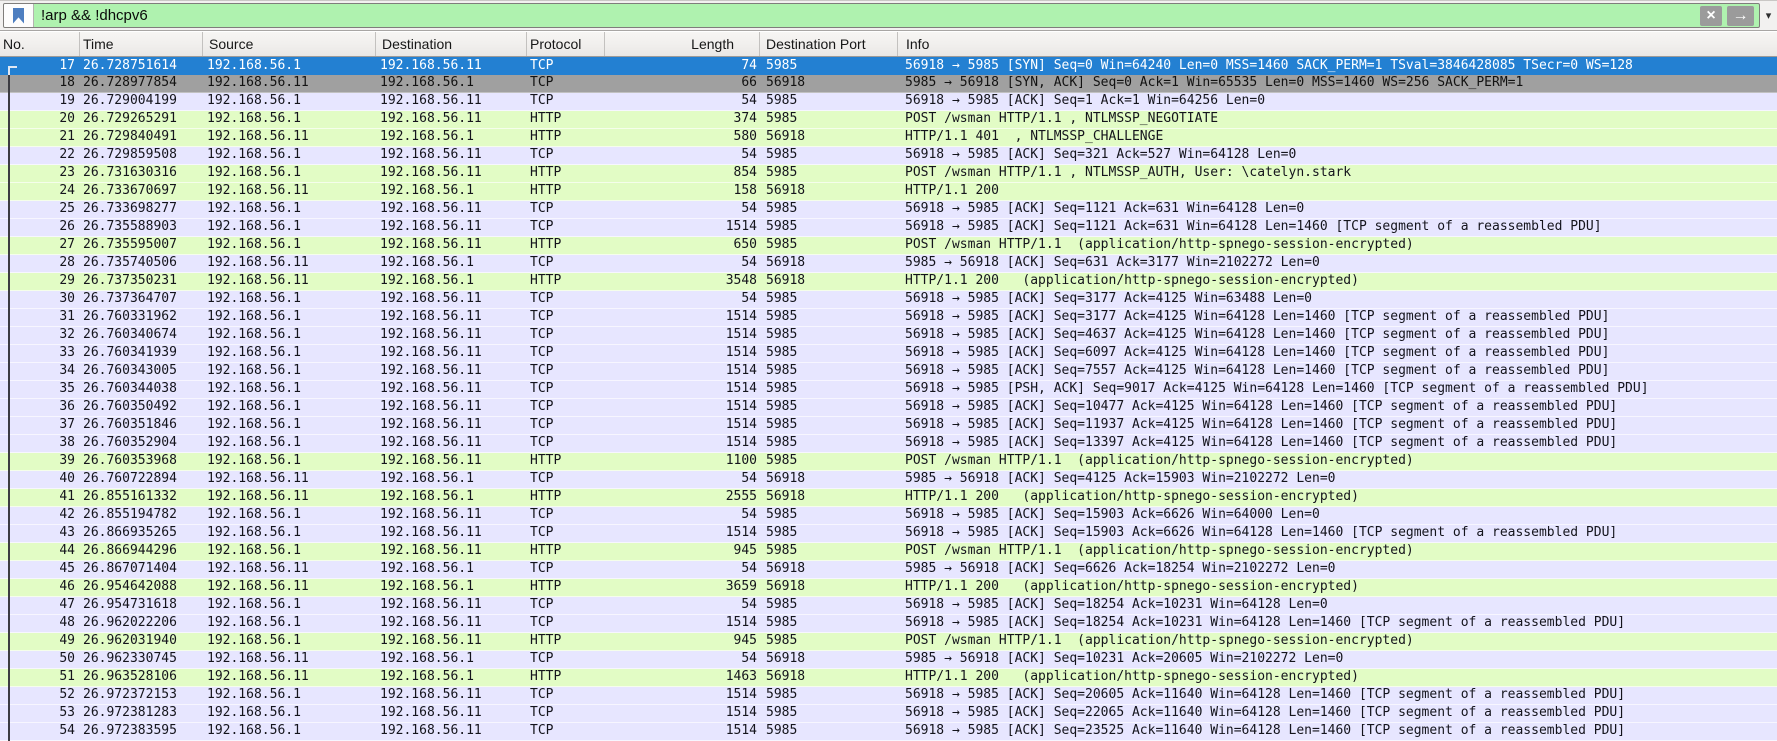  What do you see at coordinates (867, 15) in the screenshot?
I see `display-filter-input: !arp && !dhcpv6` at bounding box center [867, 15].